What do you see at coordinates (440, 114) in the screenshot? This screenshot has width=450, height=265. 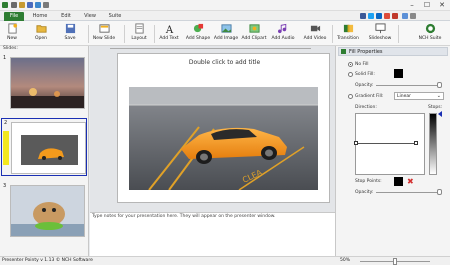 I see `stop-marker-icon` at bounding box center [440, 114].